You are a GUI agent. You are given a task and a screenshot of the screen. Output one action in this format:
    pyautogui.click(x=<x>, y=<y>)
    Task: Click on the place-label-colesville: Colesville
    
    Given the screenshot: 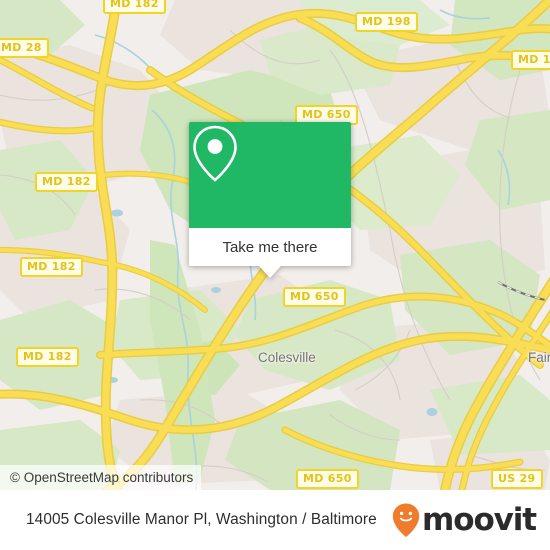 What is the action you would take?
    pyautogui.click(x=287, y=357)
    